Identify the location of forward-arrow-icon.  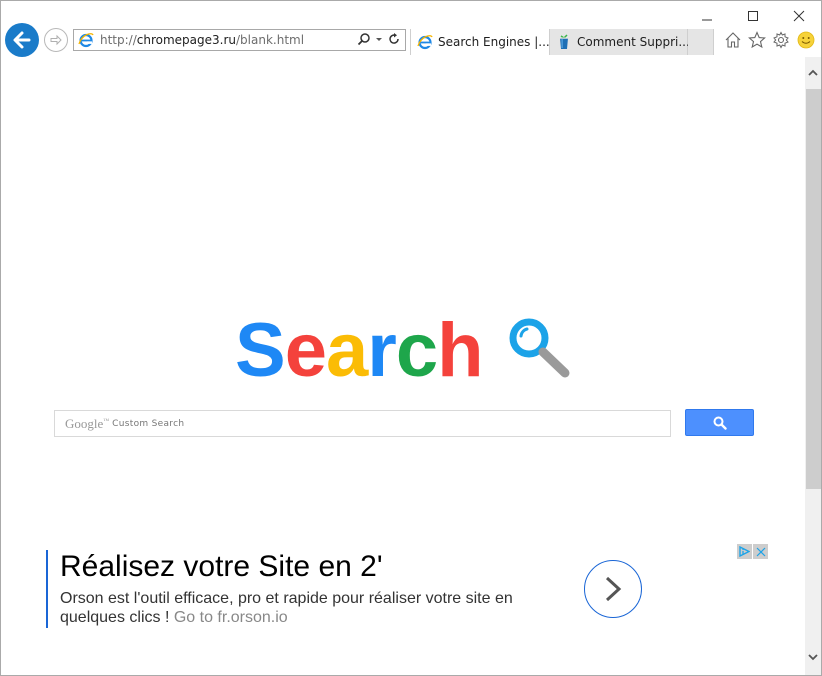
(56, 40).